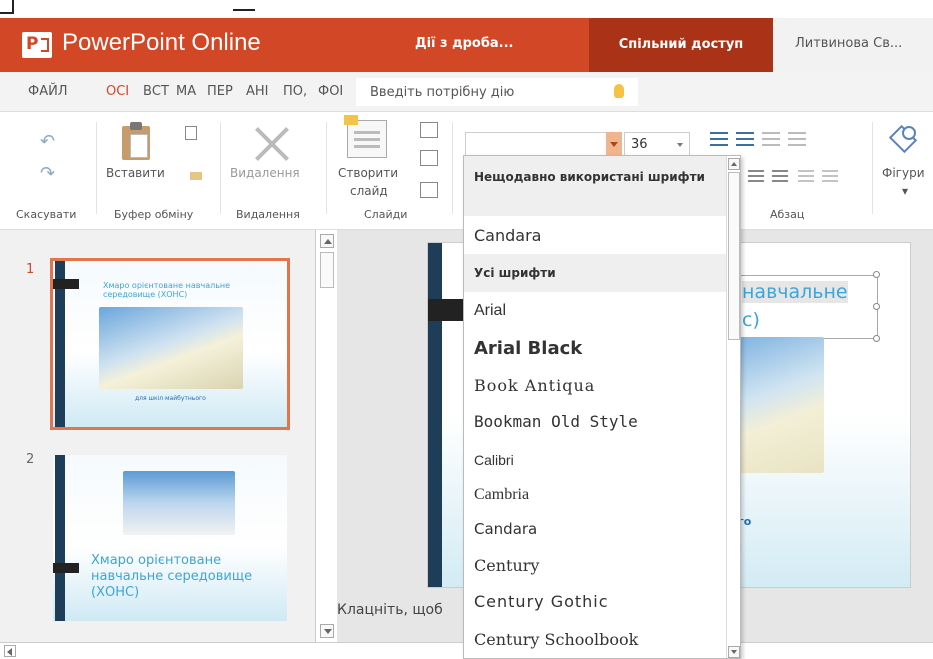 The width and height of the screenshot is (933, 659). I want to click on shapes-icon, so click(904, 138).